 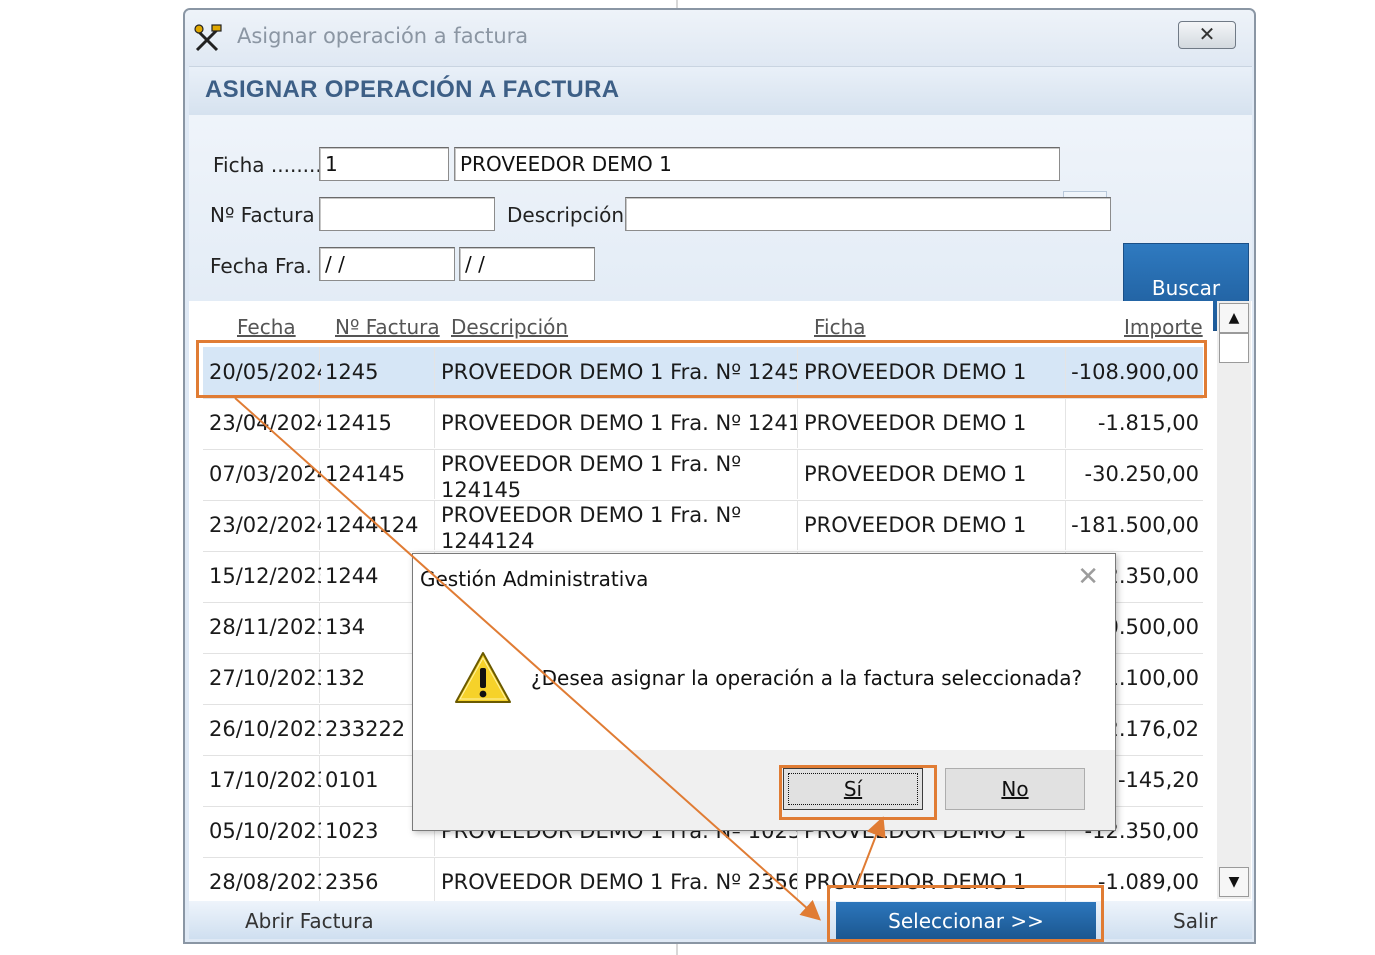 What do you see at coordinates (1234, 882) in the screenshot?
I see `scroll-down-button: ▼` at bounding box center [1234, 882].